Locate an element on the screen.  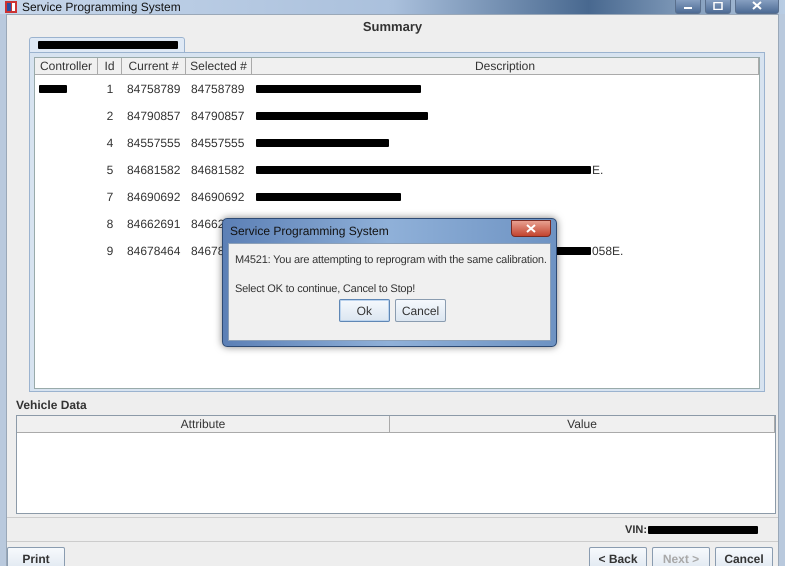
maximize-button is located at coordinates (718, 7).